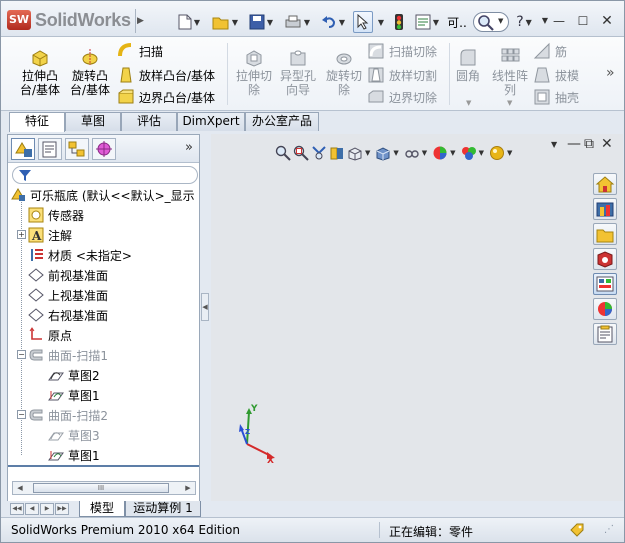 This screenshot has width=625, height=543. What do you see at coordinates (37, 122) in the screenshot?
I see `tab-features: 特征` at bounding box center [37, 122].